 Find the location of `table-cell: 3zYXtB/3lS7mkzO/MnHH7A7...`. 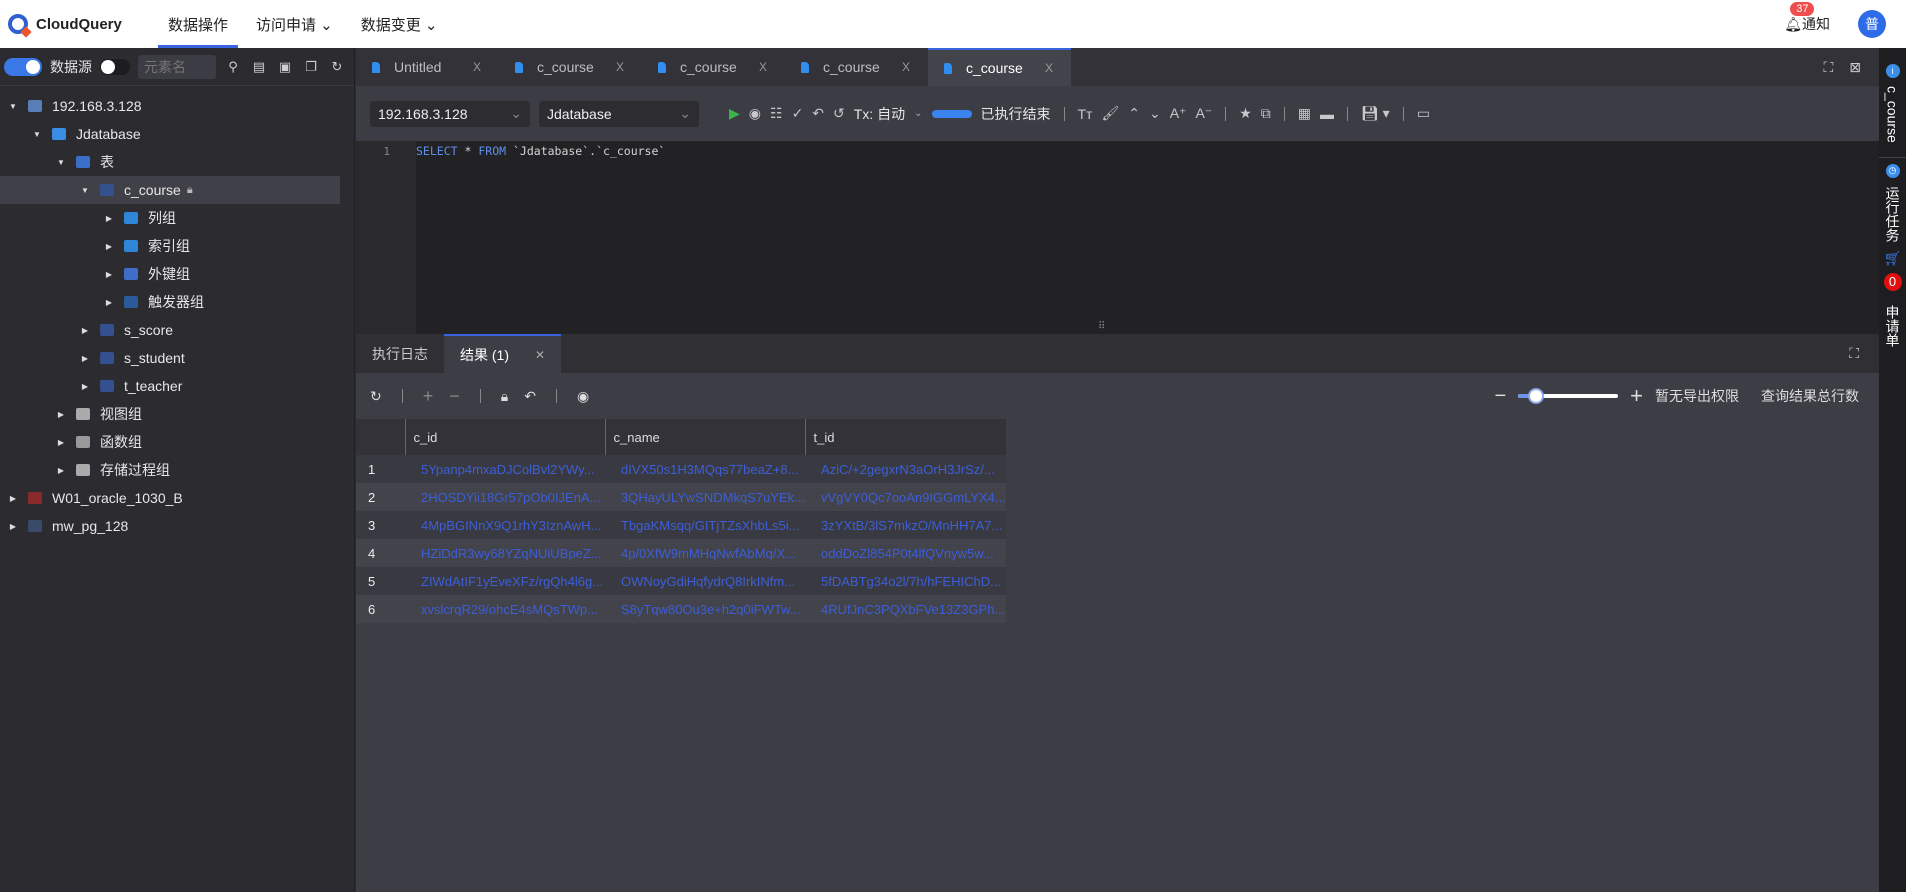

table-cell: 3zYXtB/3lS7mkzO/MnHH7A7... is located at coordinates (905, 525).